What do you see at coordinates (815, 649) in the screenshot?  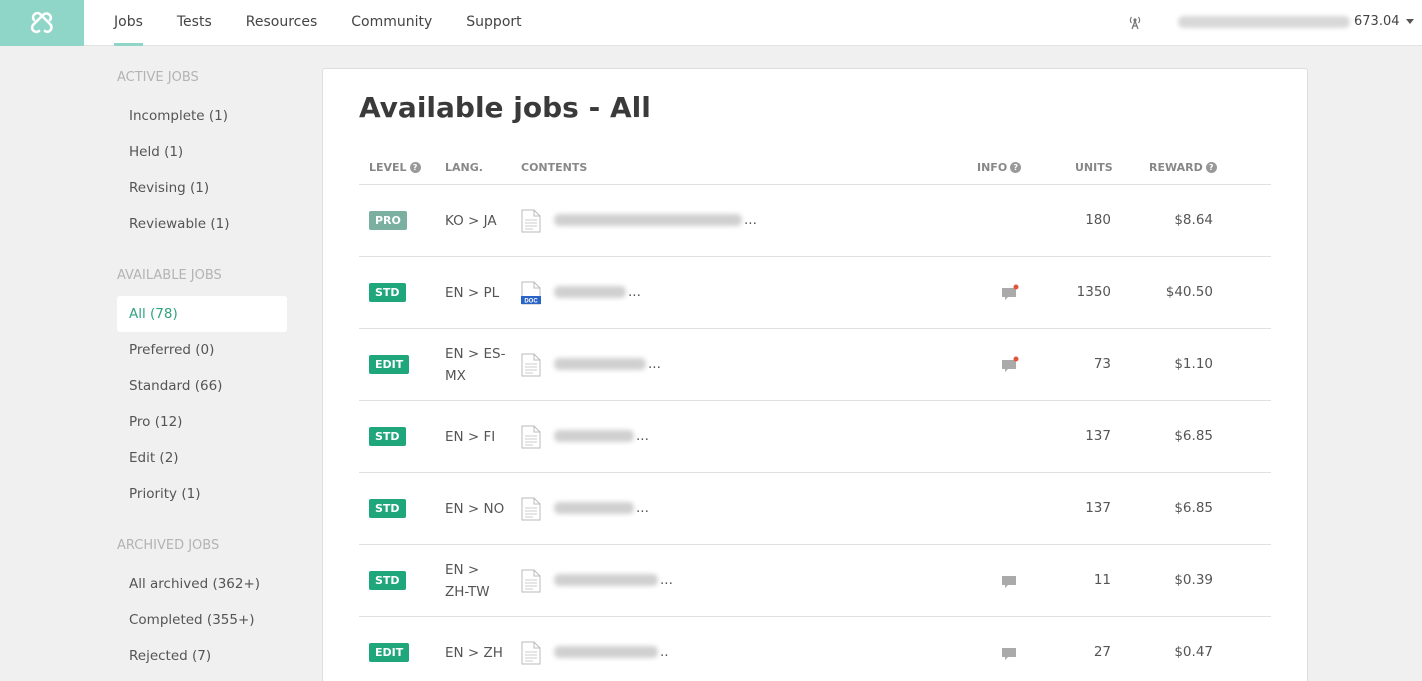 I see `table-row: EDIT EN > ZH .. 27 $0.47` at bounding box center [815, 649].